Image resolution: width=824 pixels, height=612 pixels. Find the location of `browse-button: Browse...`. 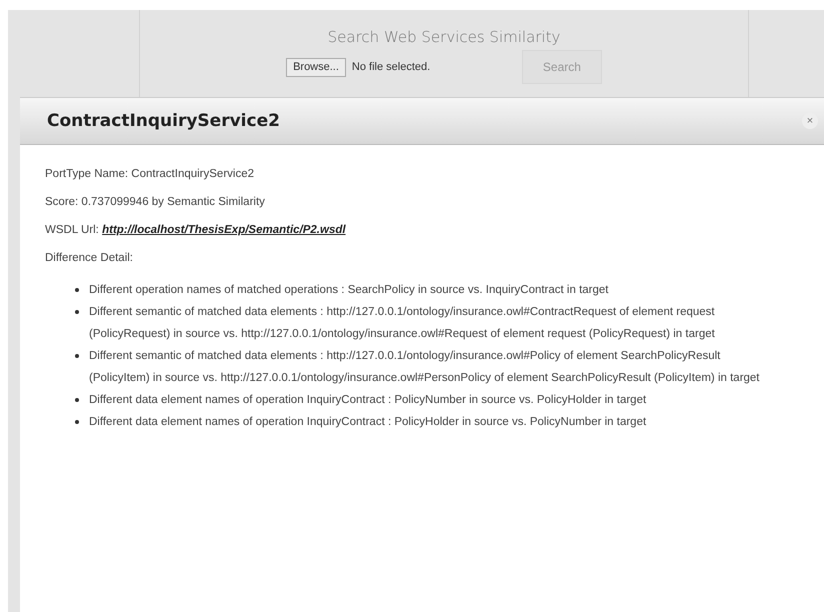

browse-button: Browse... is located at coordinates (316, 67).